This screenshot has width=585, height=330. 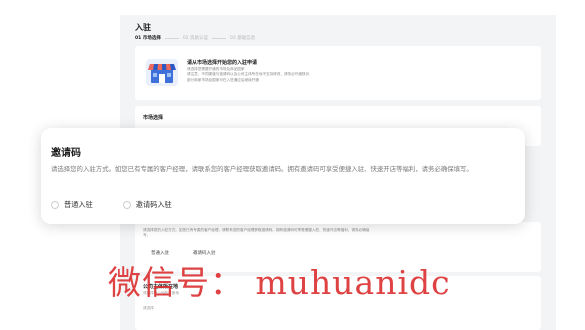 I want to click on radio-label: 普通入驻, so click(x=78, y=204).